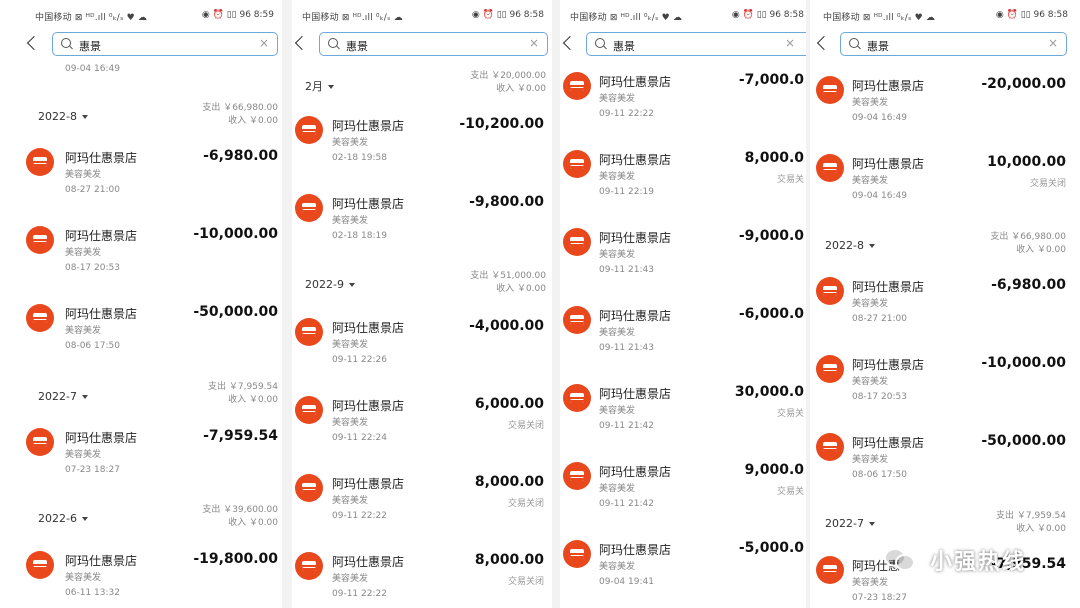 This screenshot has width=1080, height=608. Describe the element at coordinates (422, 142) in the screenshot. I see `transaction-row: 阿玛仕惠景店 美容美发 02-18 19:58 -10,200.00` at that location.